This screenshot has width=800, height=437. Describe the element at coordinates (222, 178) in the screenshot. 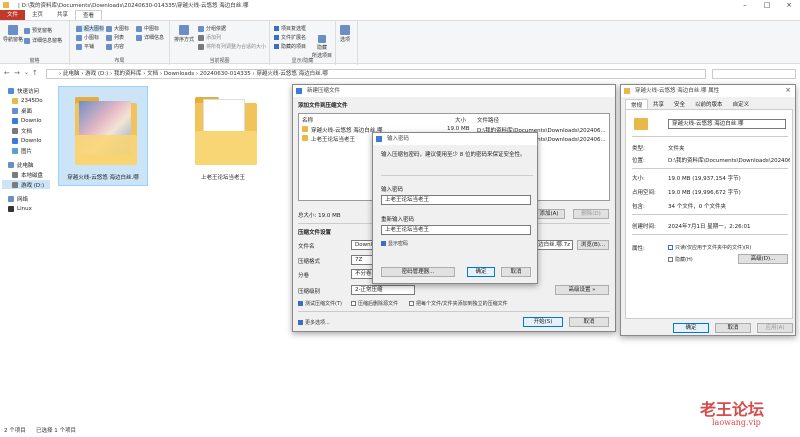

I see `file-name: 上老王论坛当老王` at that location.